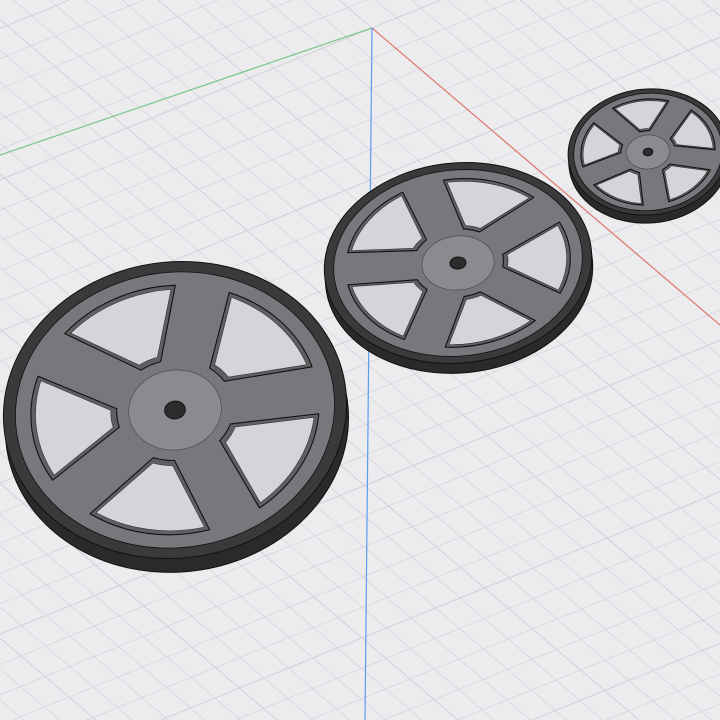 The height and width of the screenshot is (720, 720). I want to click on axle-hole, so click(648, 152).